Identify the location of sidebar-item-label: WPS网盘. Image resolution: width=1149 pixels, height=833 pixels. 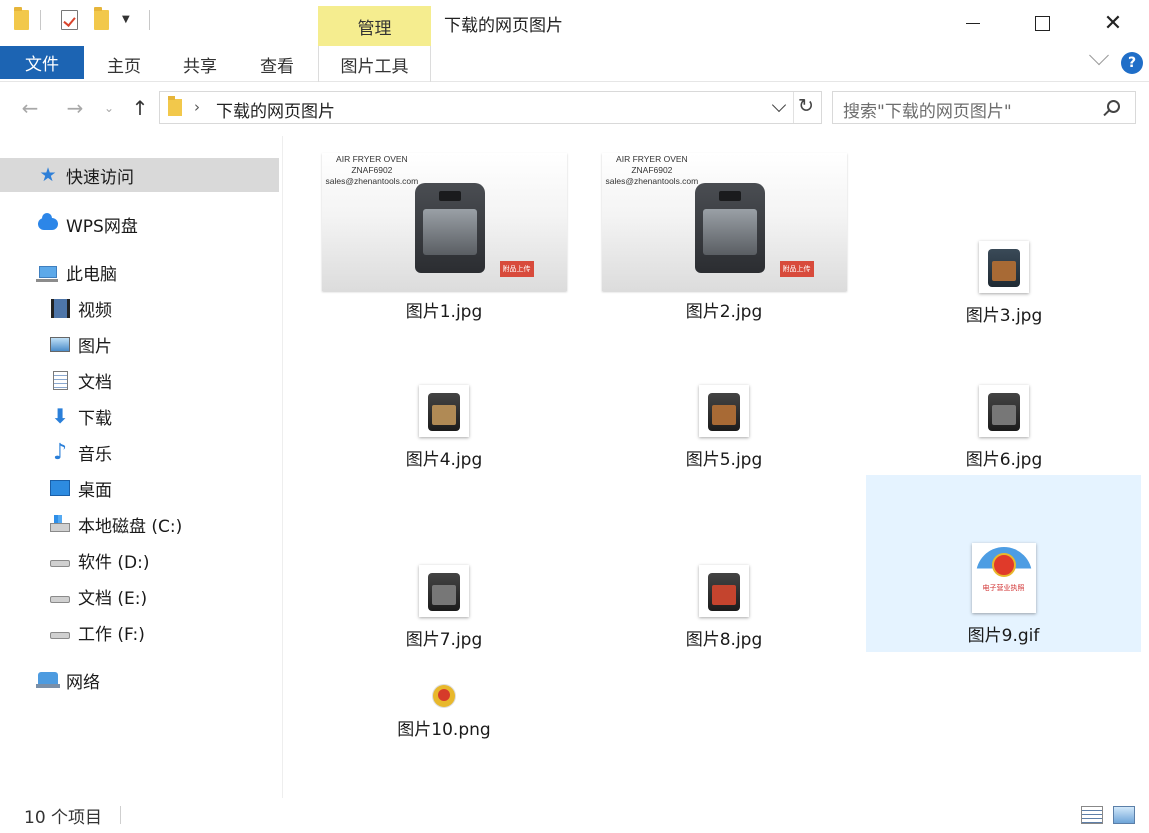
(102, 226).